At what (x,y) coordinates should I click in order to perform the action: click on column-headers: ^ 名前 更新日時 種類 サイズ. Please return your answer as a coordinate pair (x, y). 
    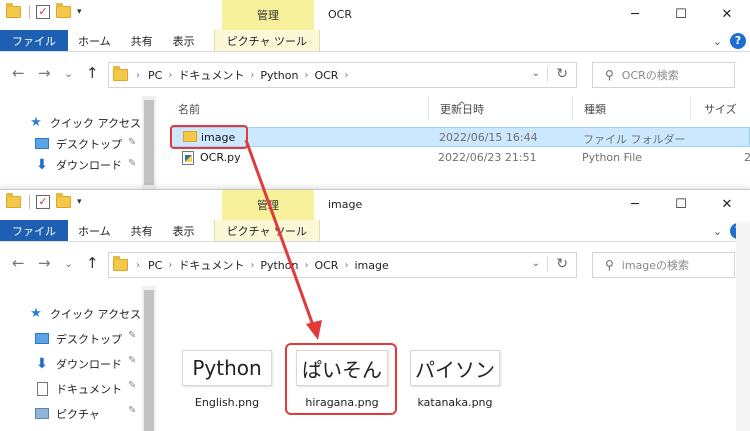
    Looking at the image, I should click on (455, 108).